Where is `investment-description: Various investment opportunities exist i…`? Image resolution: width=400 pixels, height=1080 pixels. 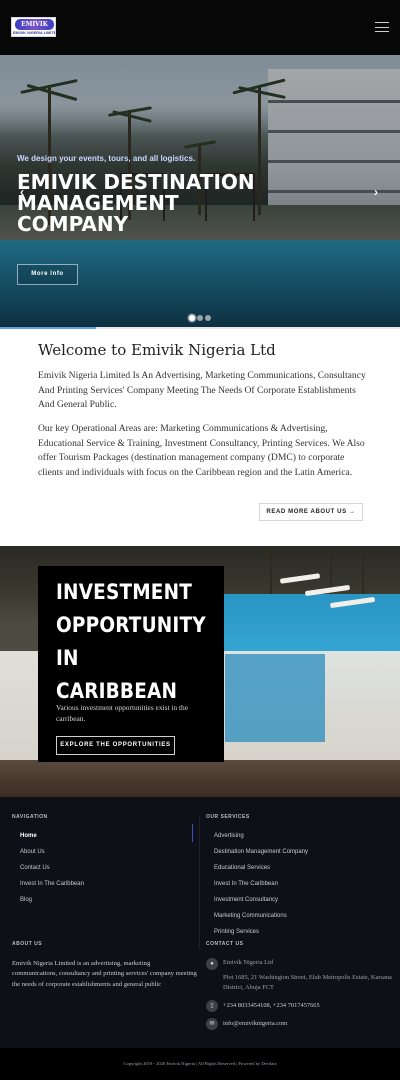 investment-description: Various investment opportunities exist i… is located at coordinates (122, 713).